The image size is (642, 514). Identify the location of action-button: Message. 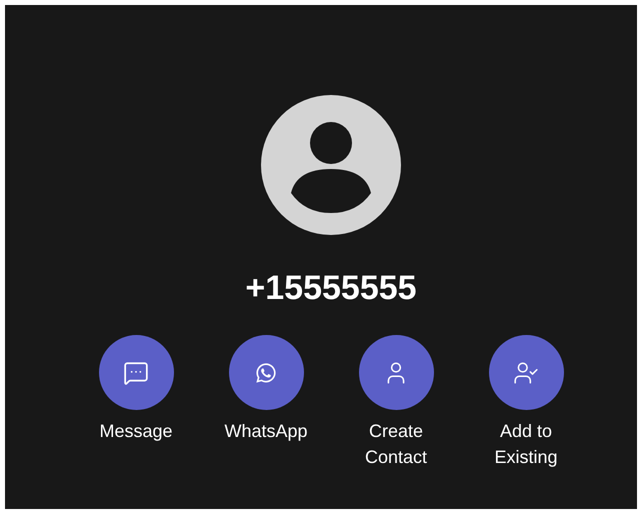
(136, 402).